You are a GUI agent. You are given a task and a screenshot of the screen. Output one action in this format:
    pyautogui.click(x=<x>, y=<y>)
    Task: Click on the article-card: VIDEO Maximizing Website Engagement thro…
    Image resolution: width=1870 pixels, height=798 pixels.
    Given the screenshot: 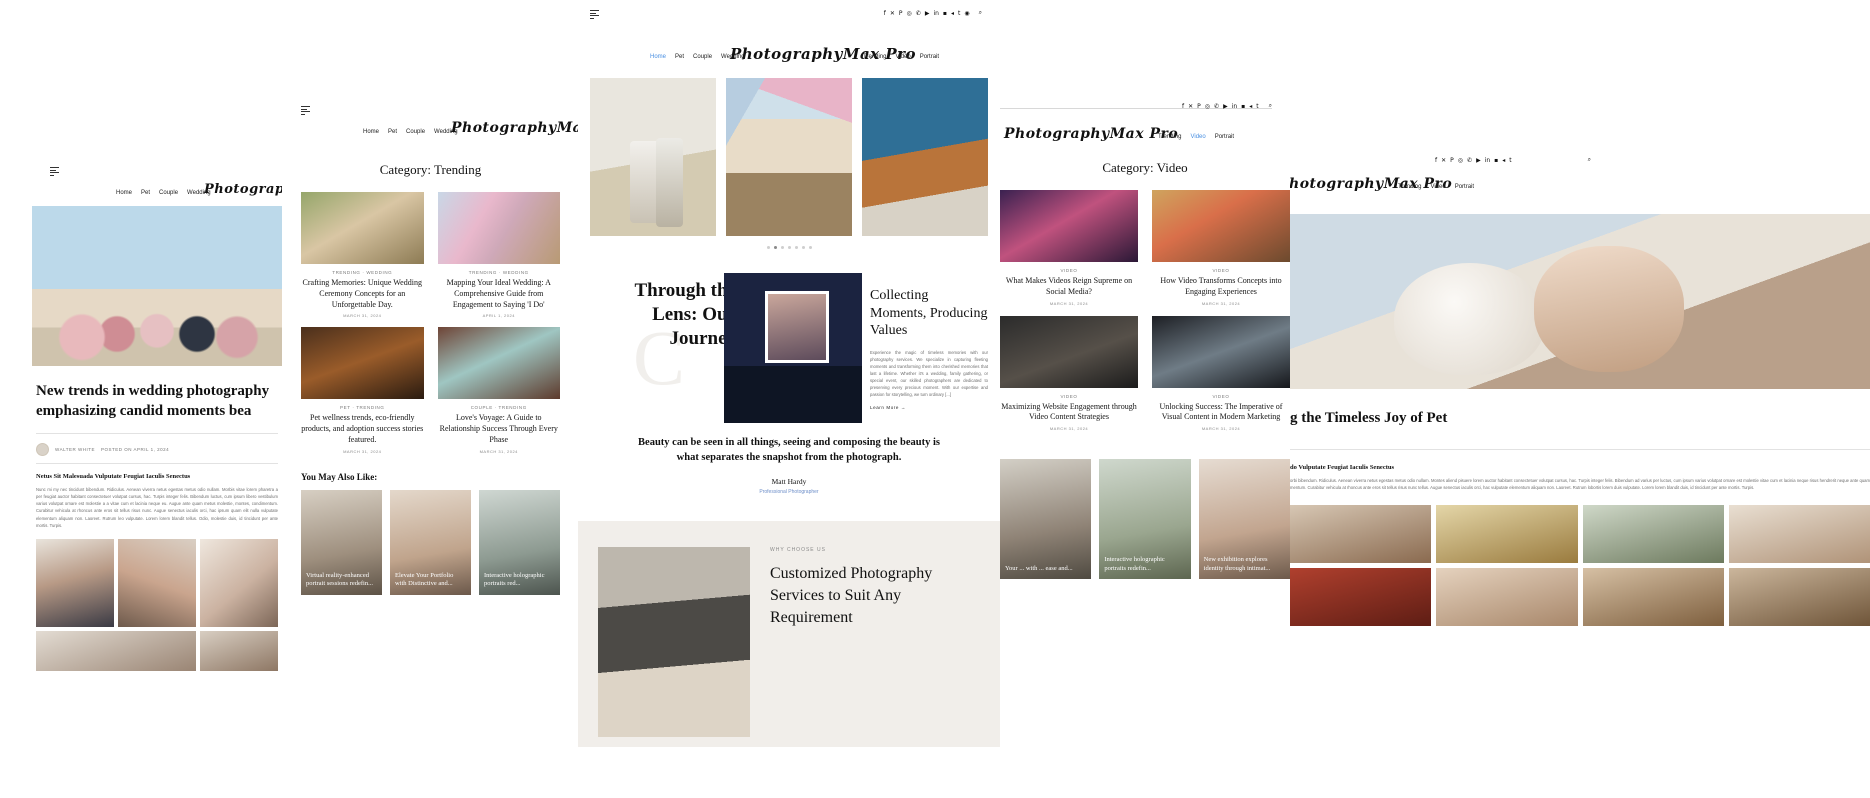 What is the action you would take?
    pyautogui.click(x=1069, y=373)
    